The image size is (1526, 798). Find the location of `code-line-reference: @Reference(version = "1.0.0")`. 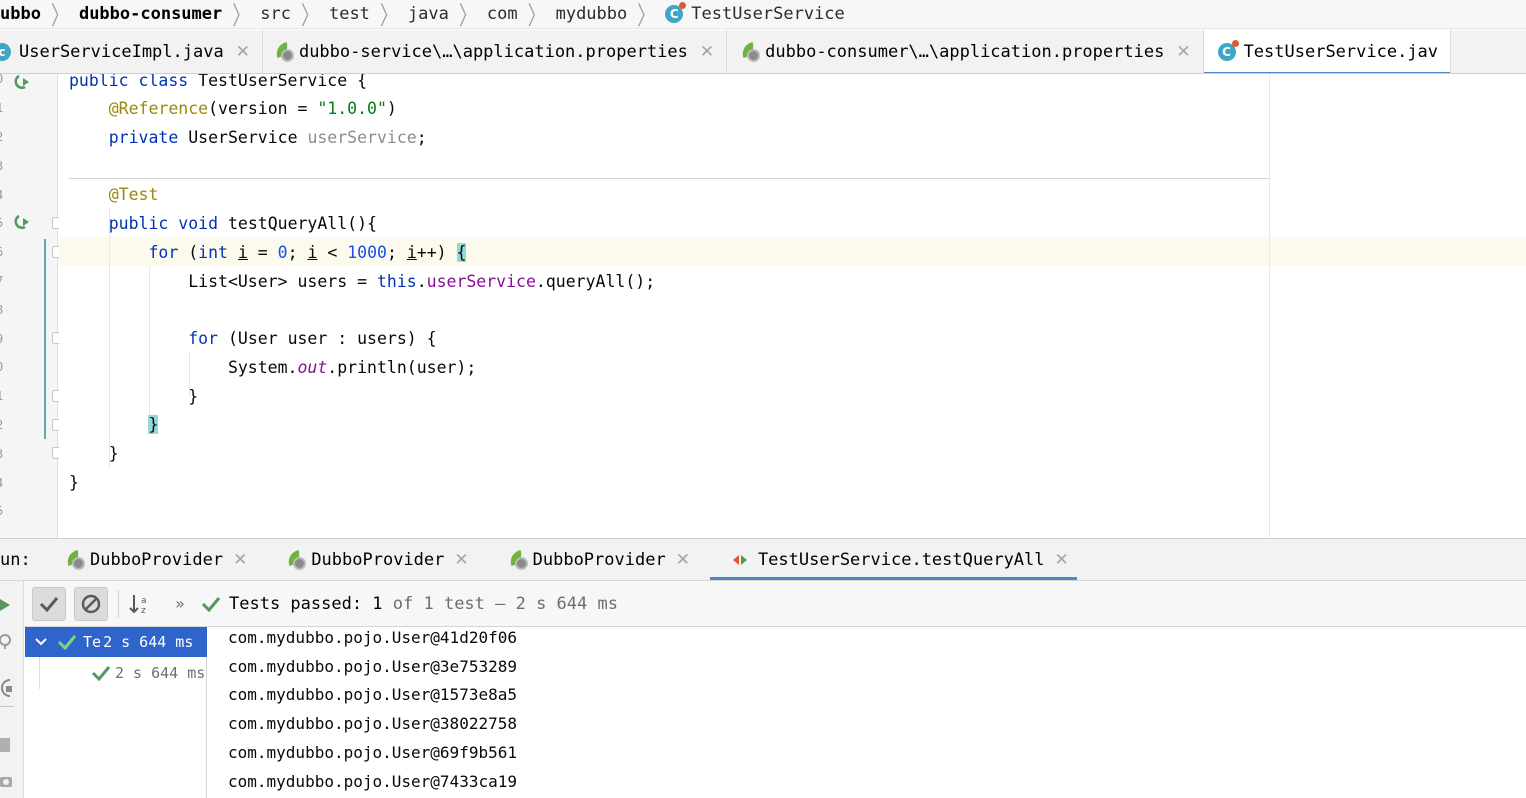

code-line-reference: @Reference(version = "1.0.0") is located at coordinates (233, 108).